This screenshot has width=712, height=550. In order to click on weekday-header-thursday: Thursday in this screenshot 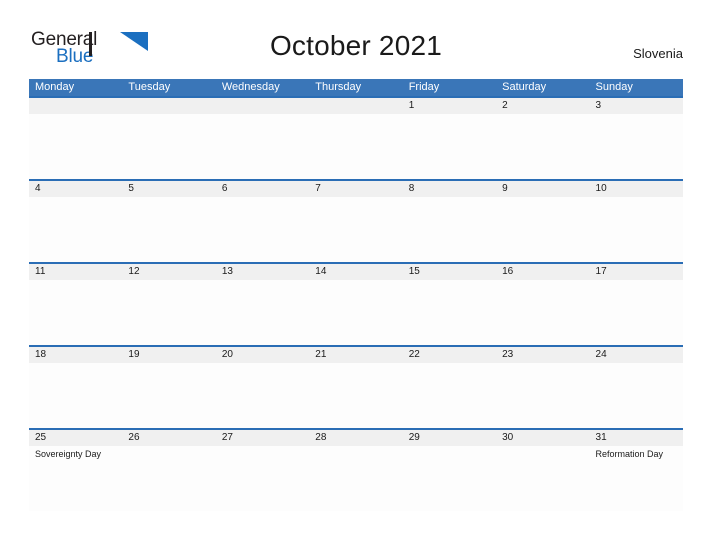, I will do `click(338, 87)`.